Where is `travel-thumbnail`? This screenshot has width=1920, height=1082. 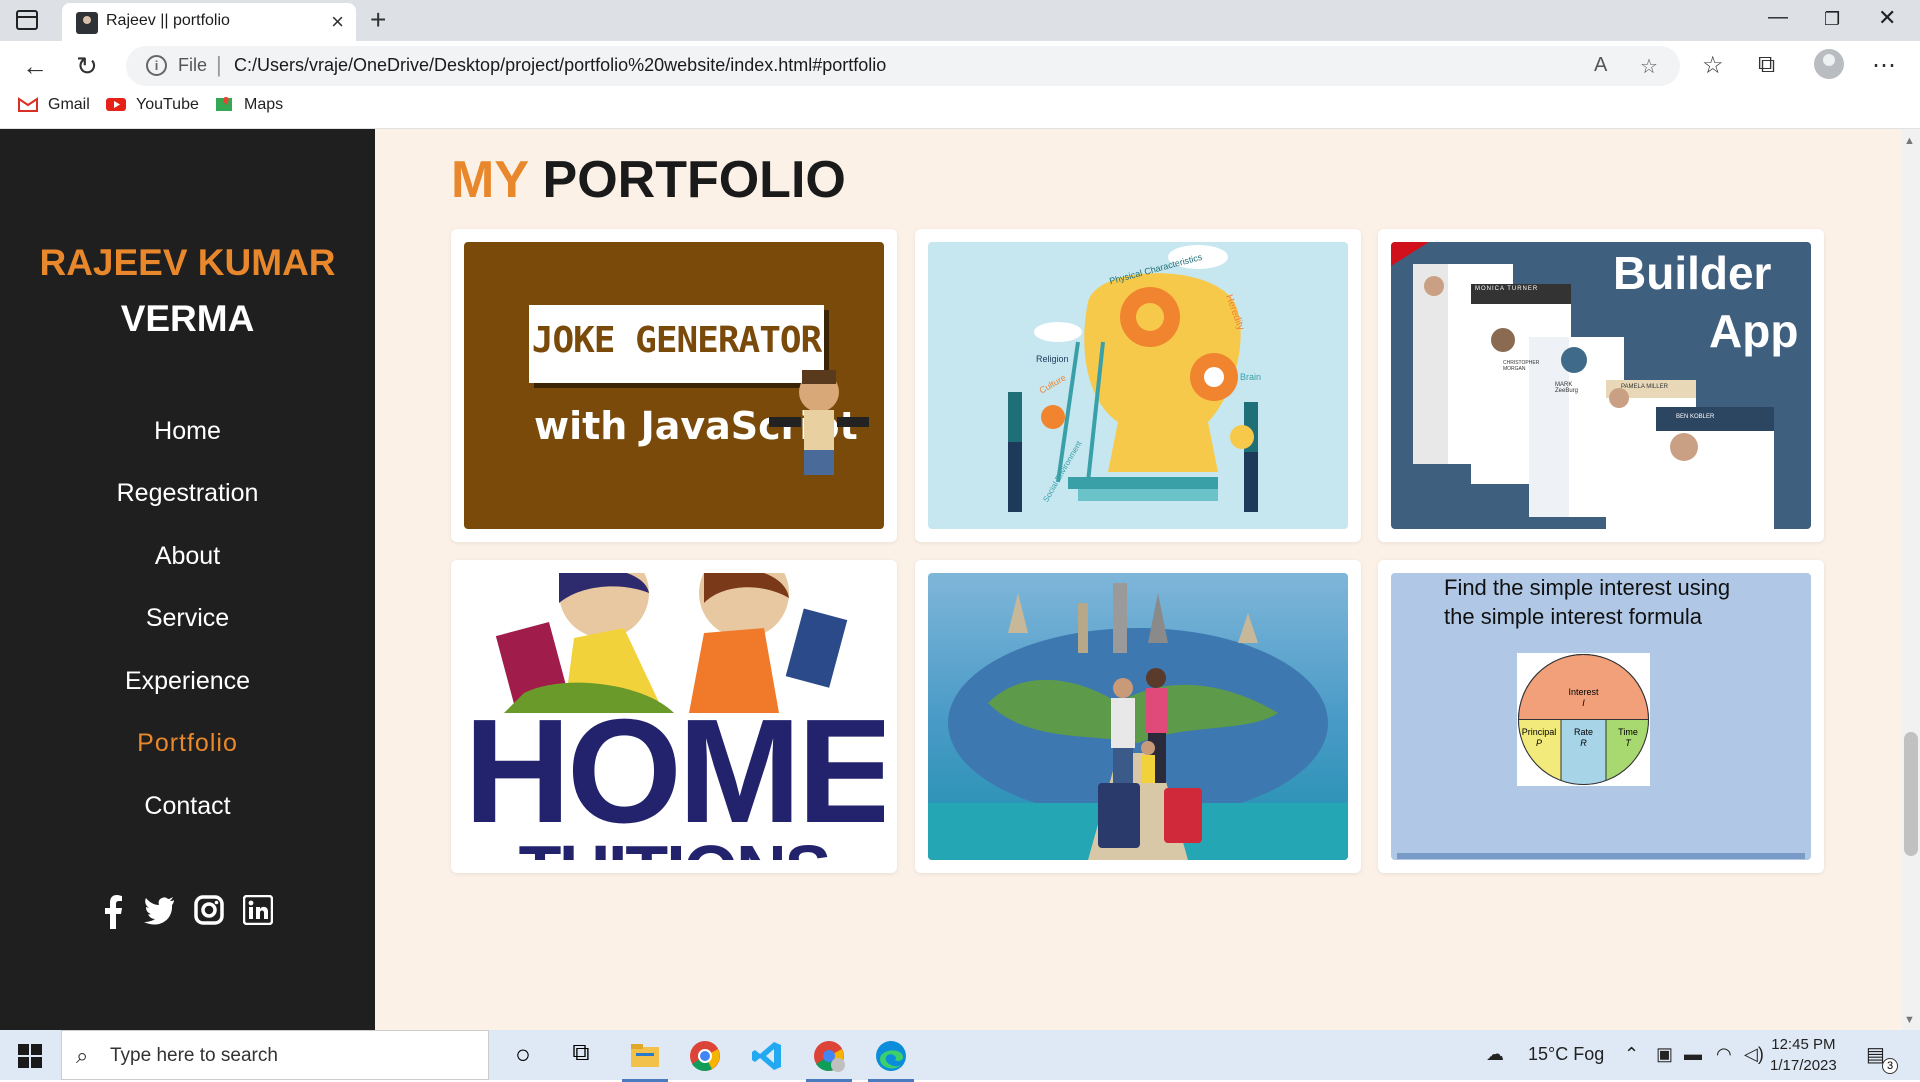 travel-thumbnail is located at coordinates (1138, 716).